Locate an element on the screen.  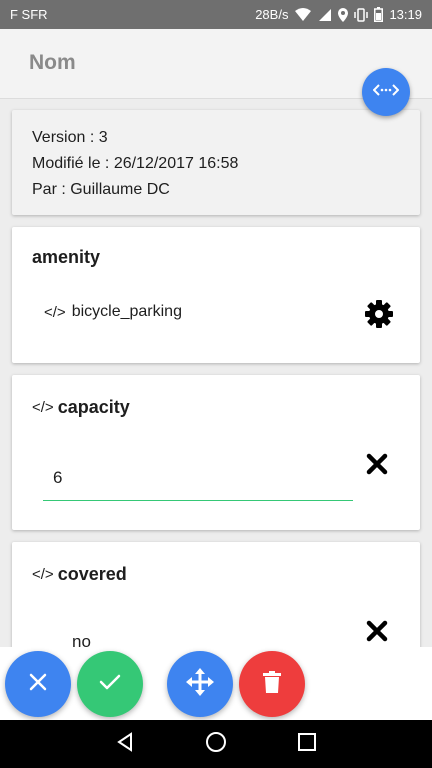
wifi-icon is located at coordinates (303, 14).